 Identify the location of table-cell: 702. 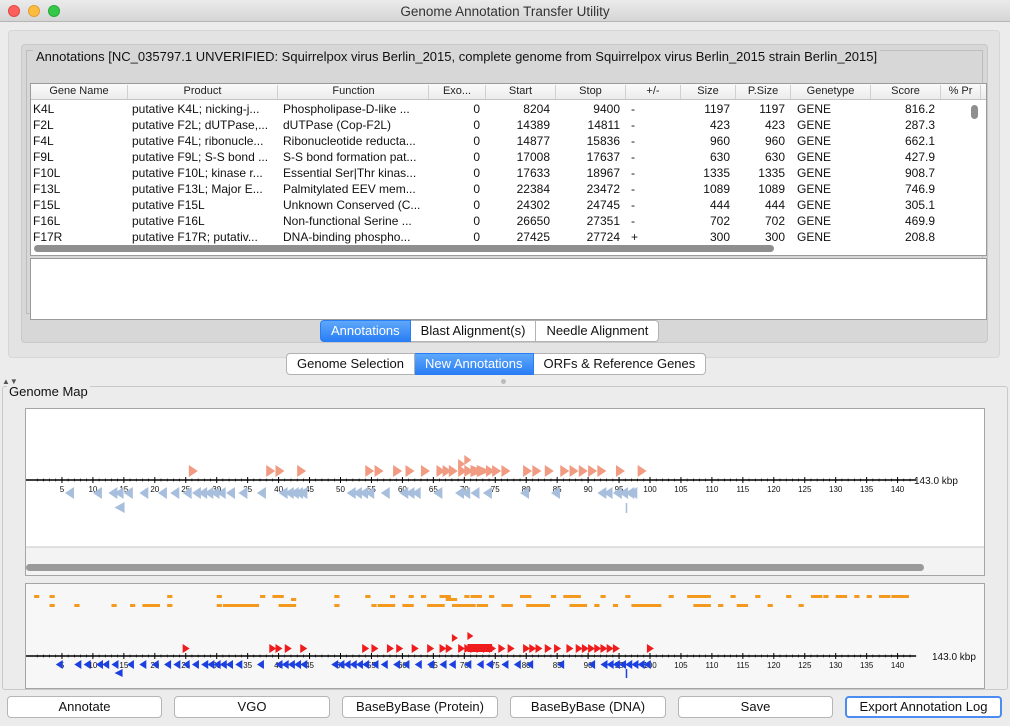
(719, 221).